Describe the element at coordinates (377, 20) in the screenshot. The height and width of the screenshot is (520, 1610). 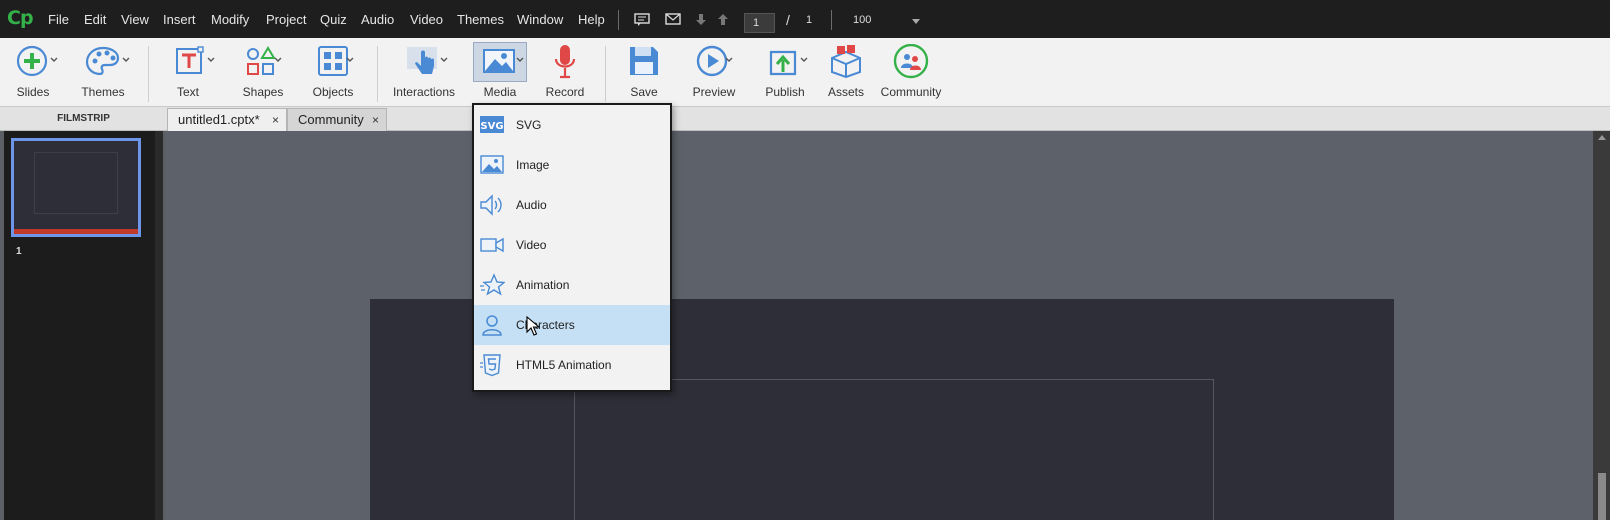
I see `menu-audio: Audio` at that location.